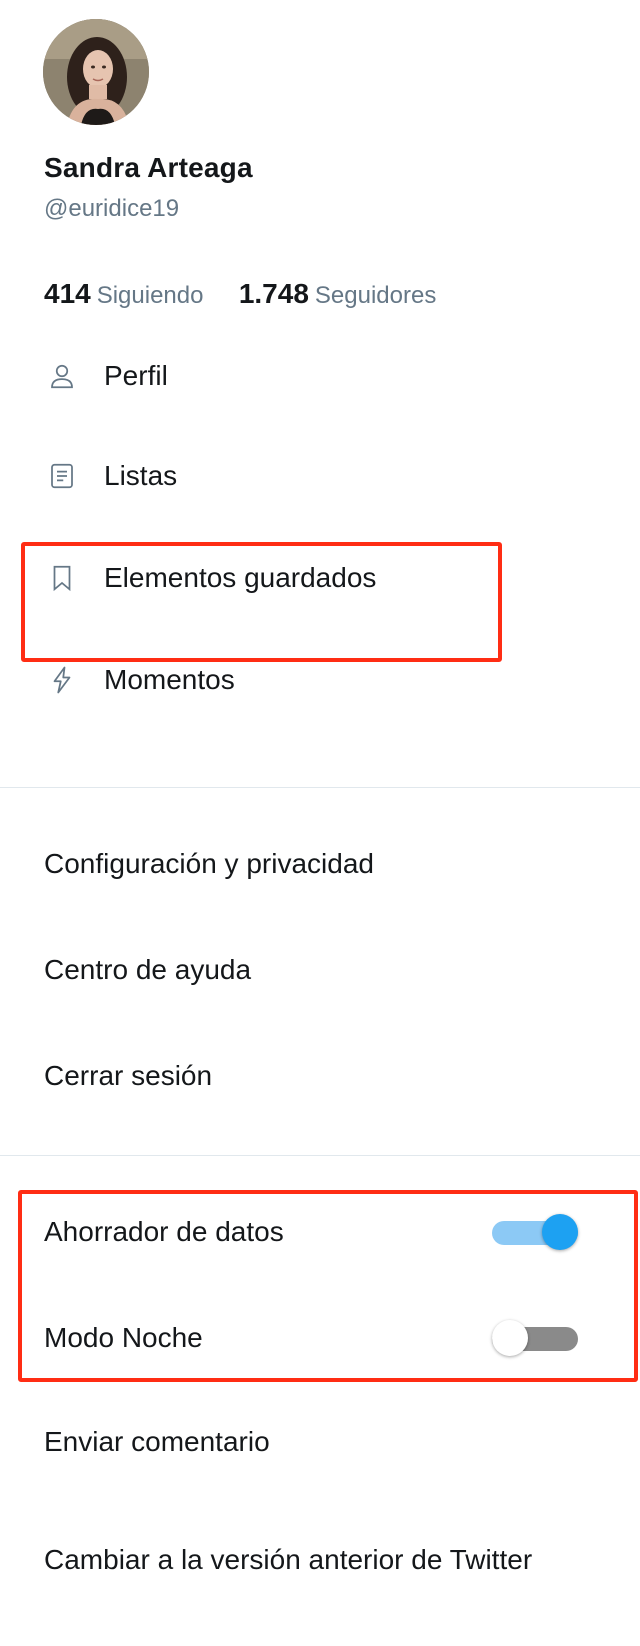  Describe the element at coordinates (535, 1338) in the screenshot. I see `night-mode-toggle` at that location.